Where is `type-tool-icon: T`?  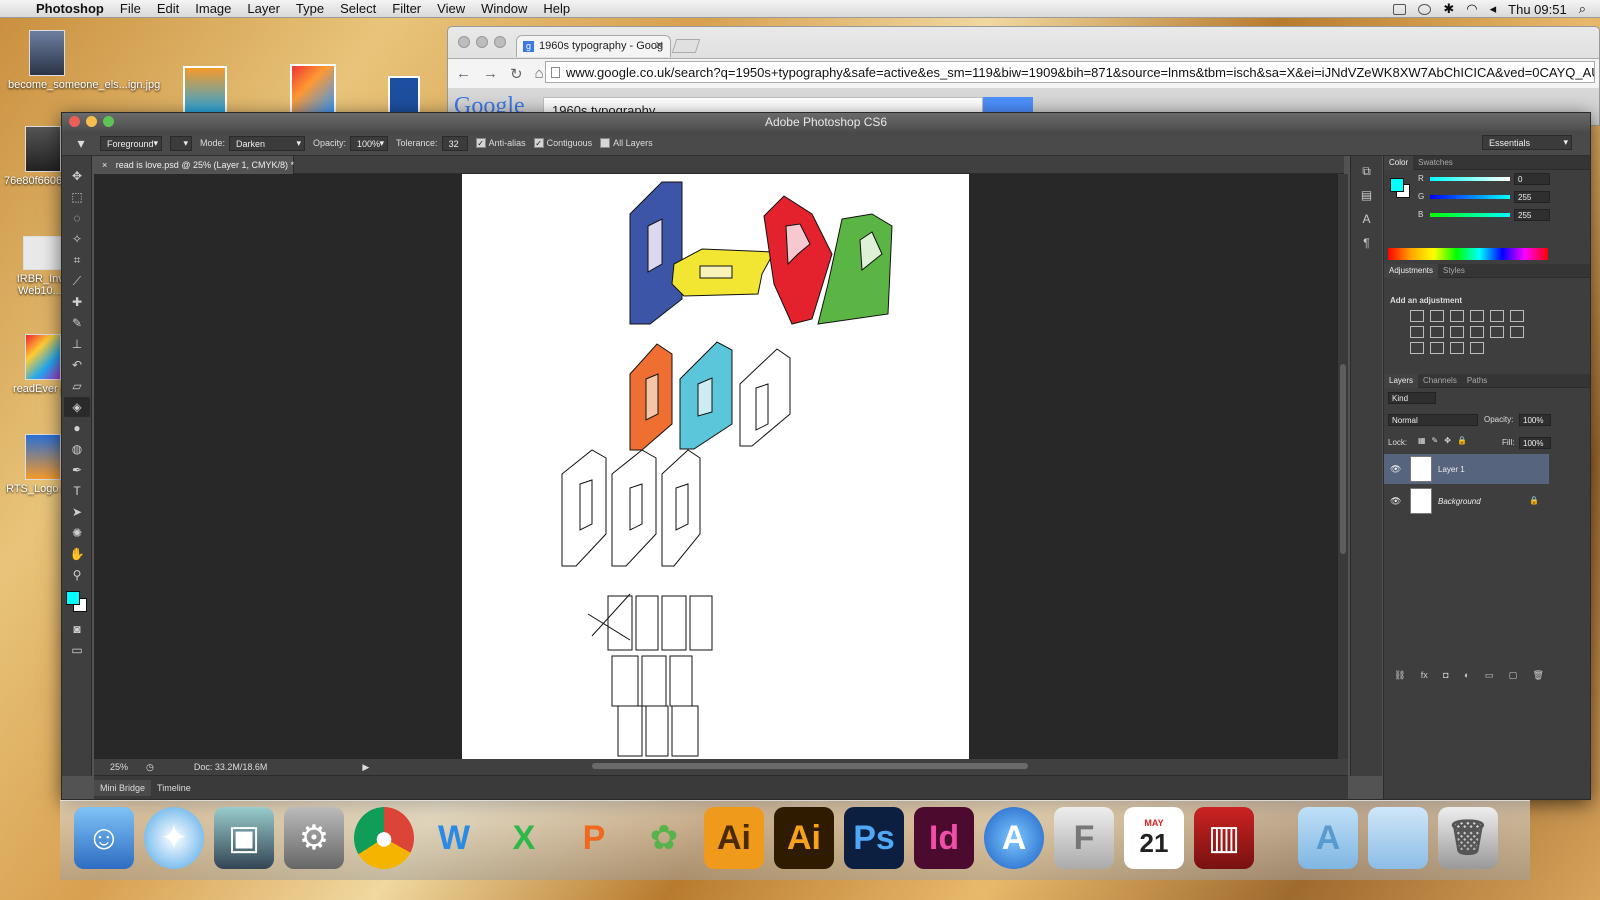 type-tool-icon: T is located at coordinates (77, 491).